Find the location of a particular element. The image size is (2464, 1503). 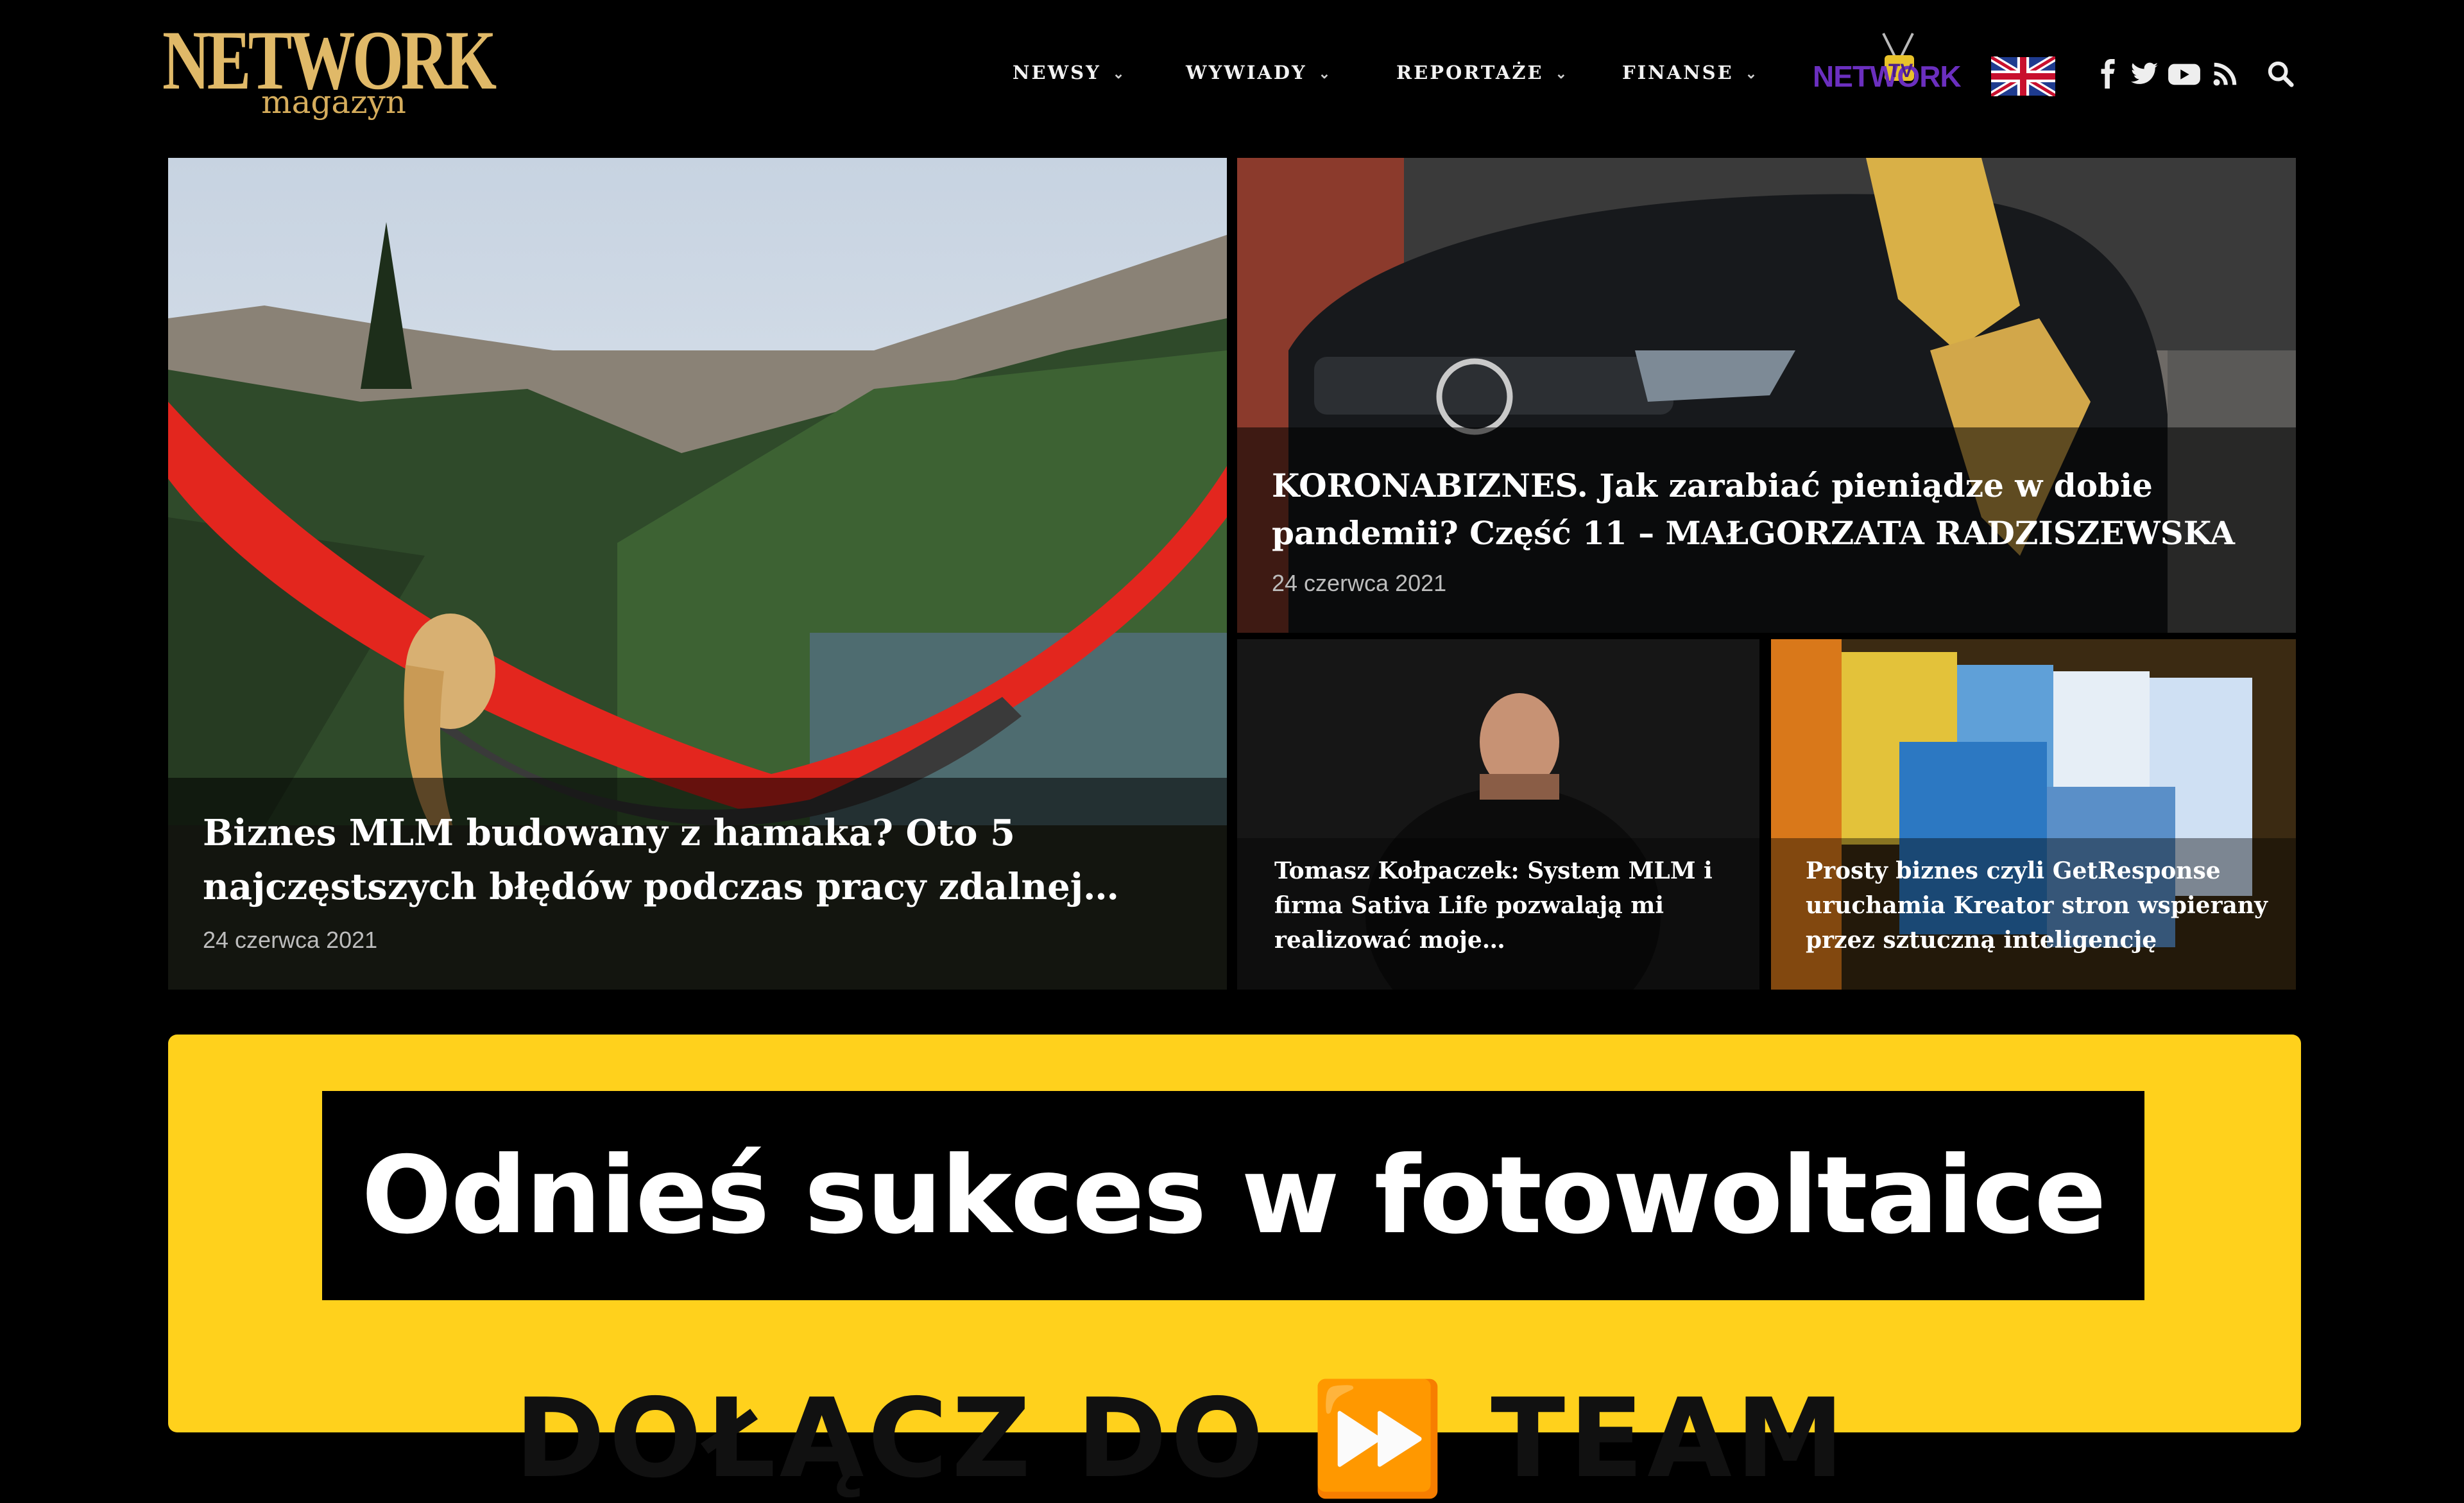

banner-headline-box: Odnieś sukces w fotowoltaice is located at coordinates (1233, 1195).